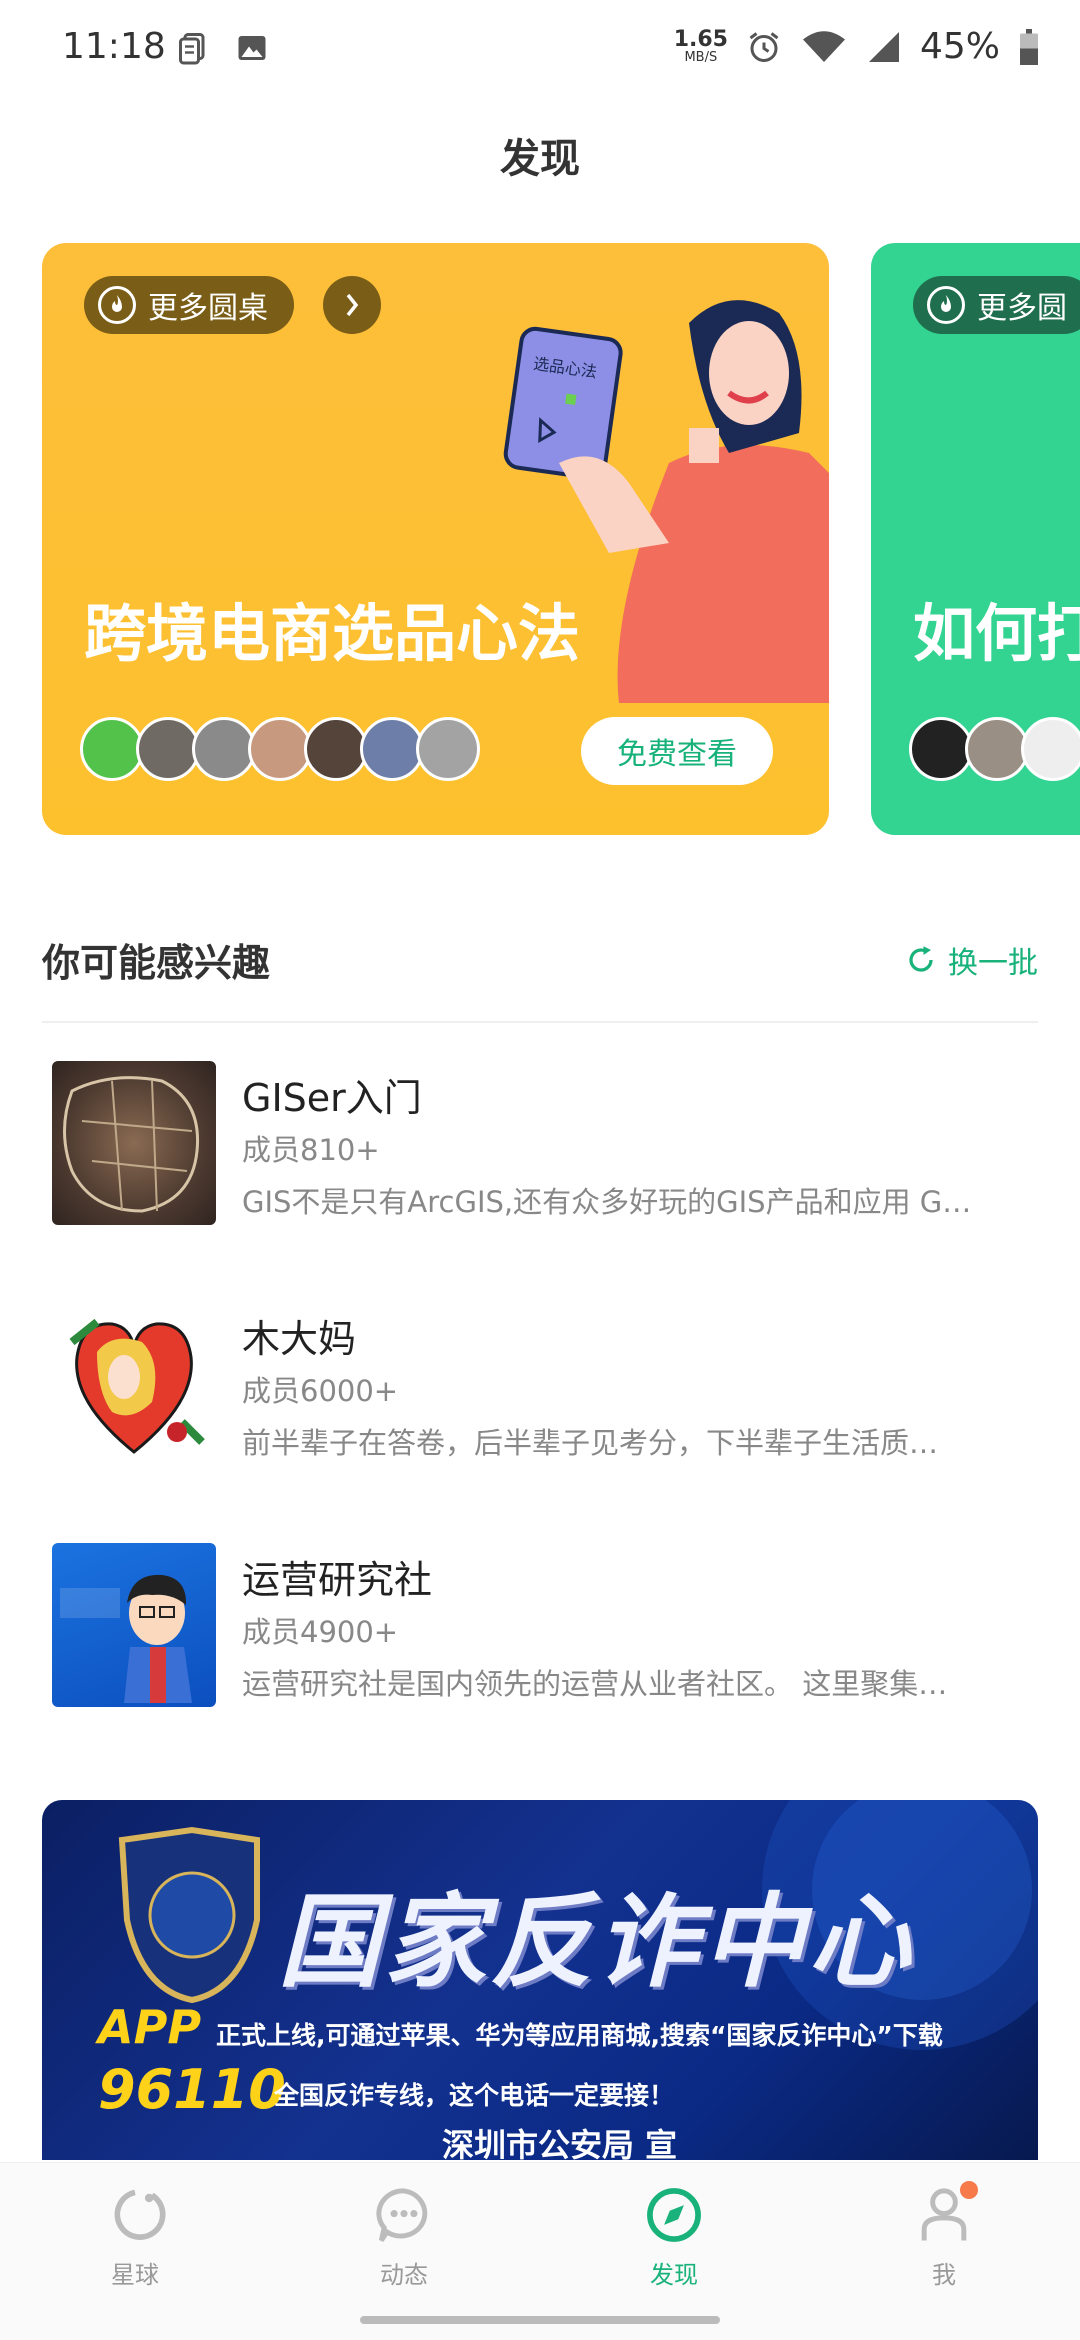 Image resolution: width=1080 pixels, height=2340 pixels. Describe the element at coordinates (883, 46) in the screenshot. I see `signal-icon` at that location.